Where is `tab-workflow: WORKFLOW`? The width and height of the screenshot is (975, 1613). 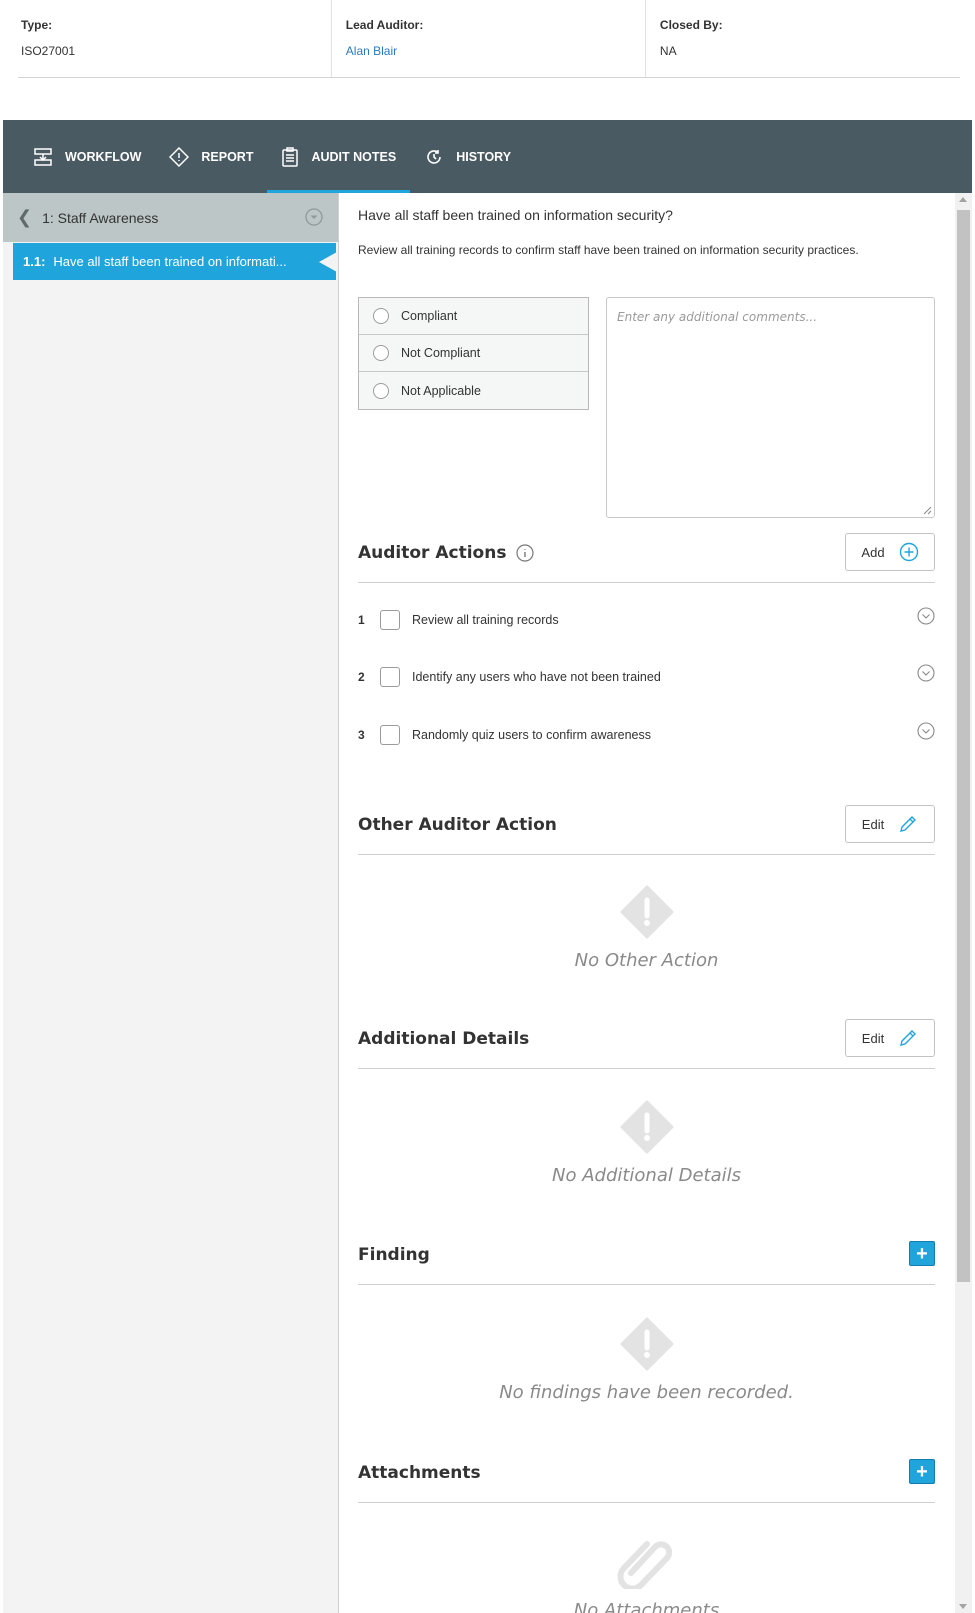
tab-workflow: WORKFLOW is located at coordinates (87, 156).